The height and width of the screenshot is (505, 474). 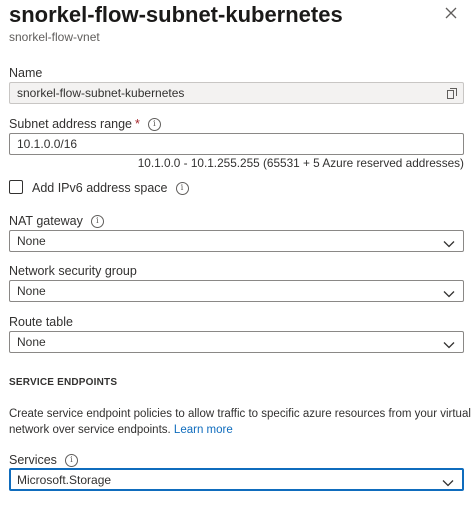 I want to click on name-label: Name, so click(x=25, y=73).